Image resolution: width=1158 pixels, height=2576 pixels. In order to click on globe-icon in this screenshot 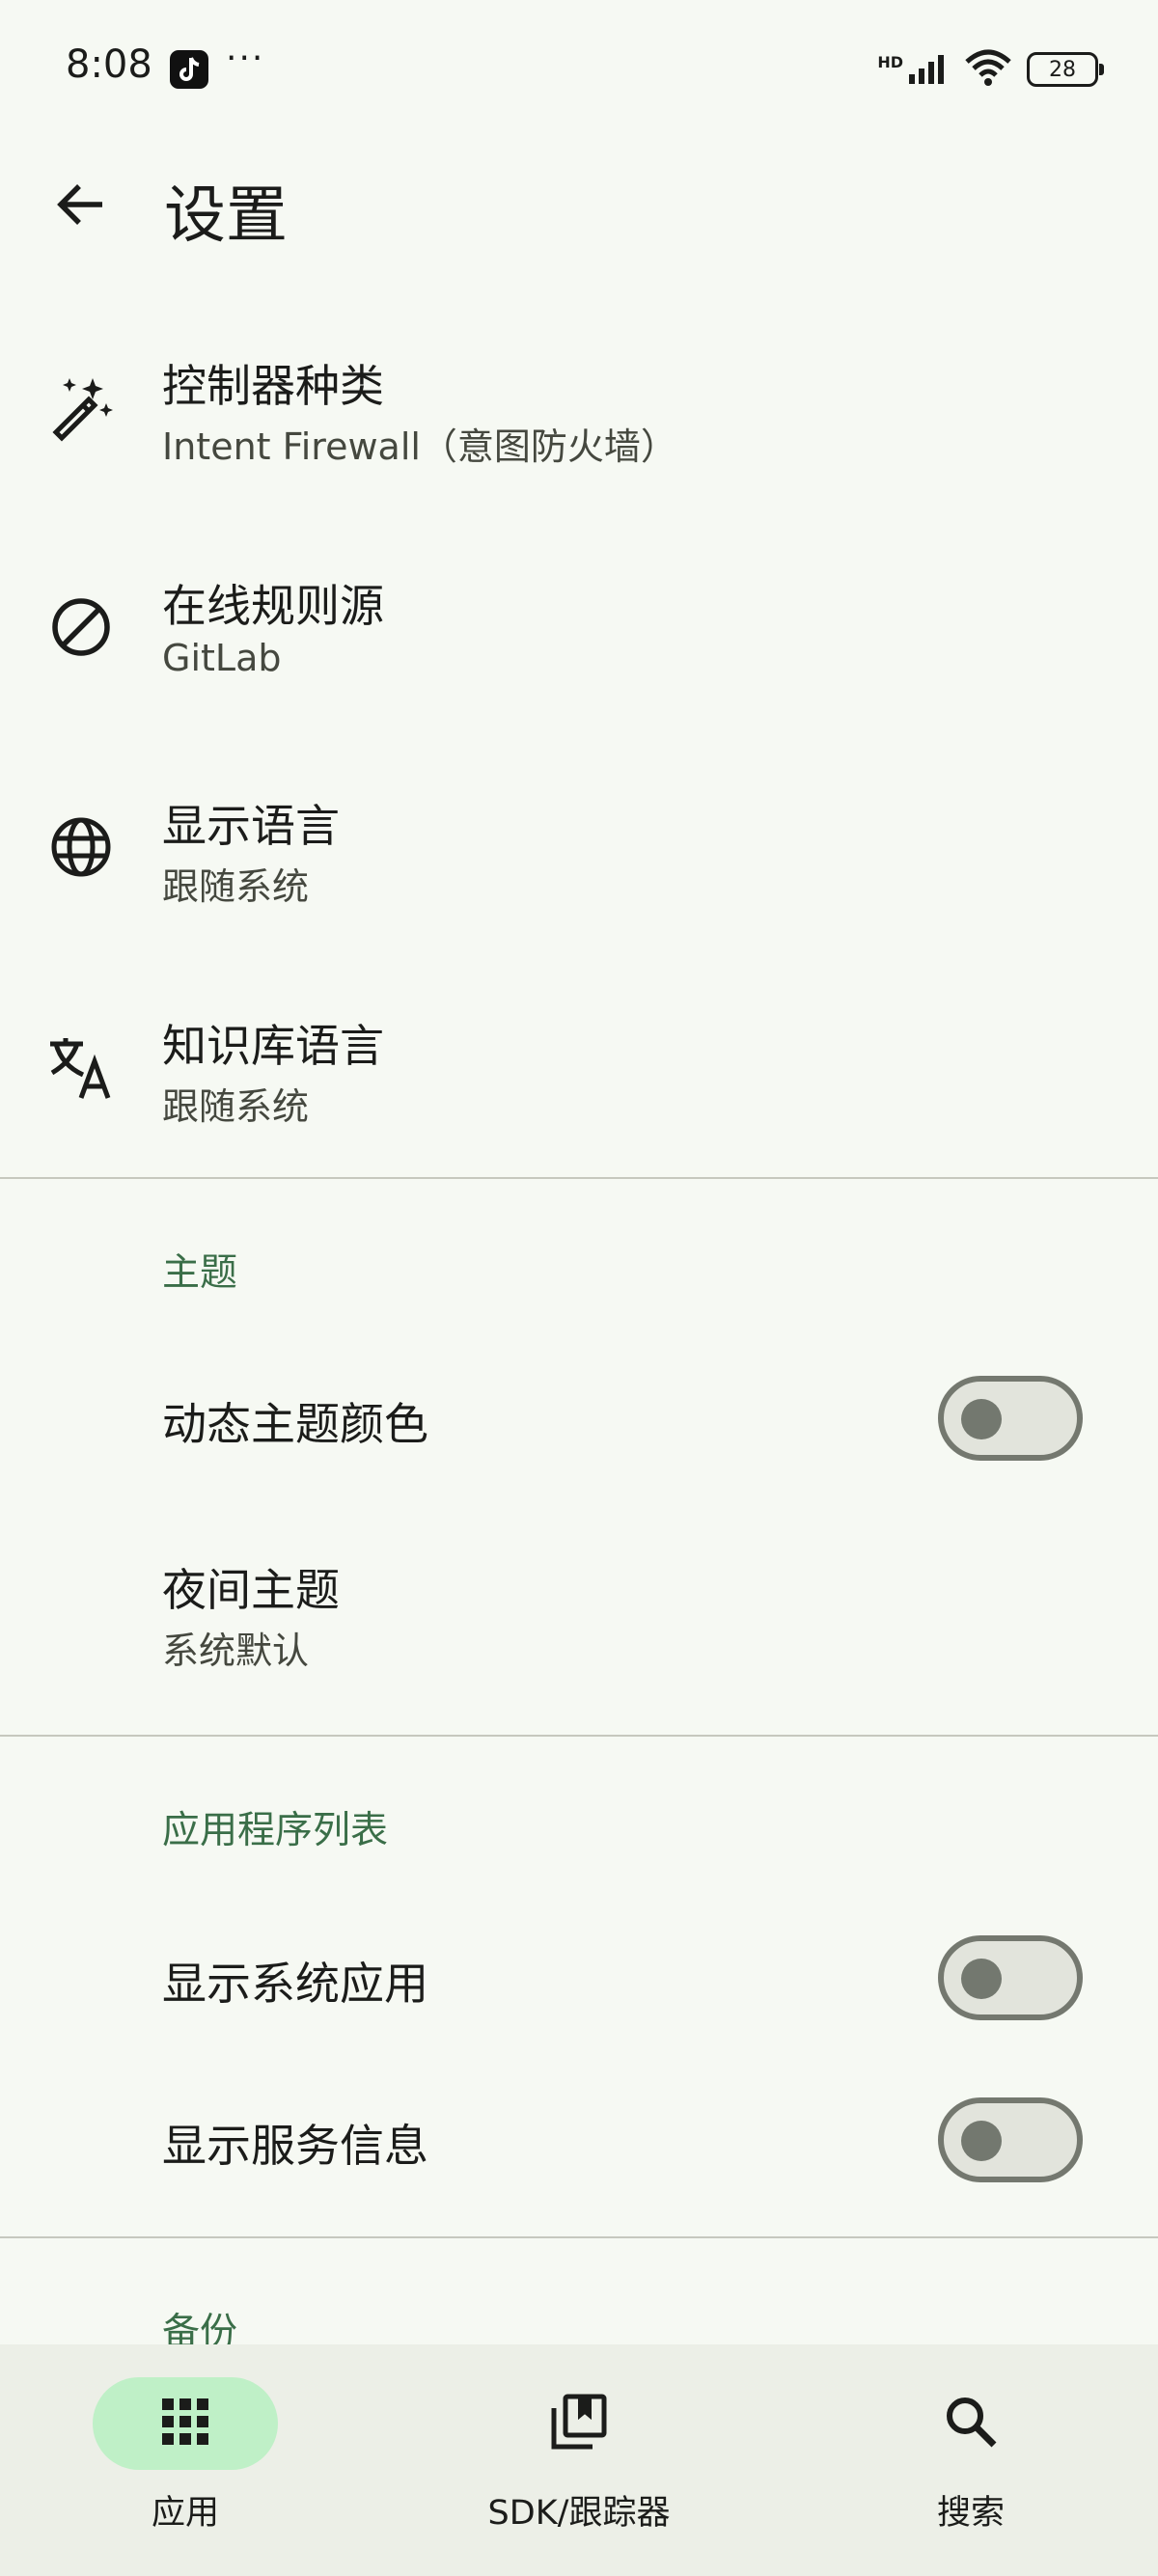, I will do `click(81, 847)`.